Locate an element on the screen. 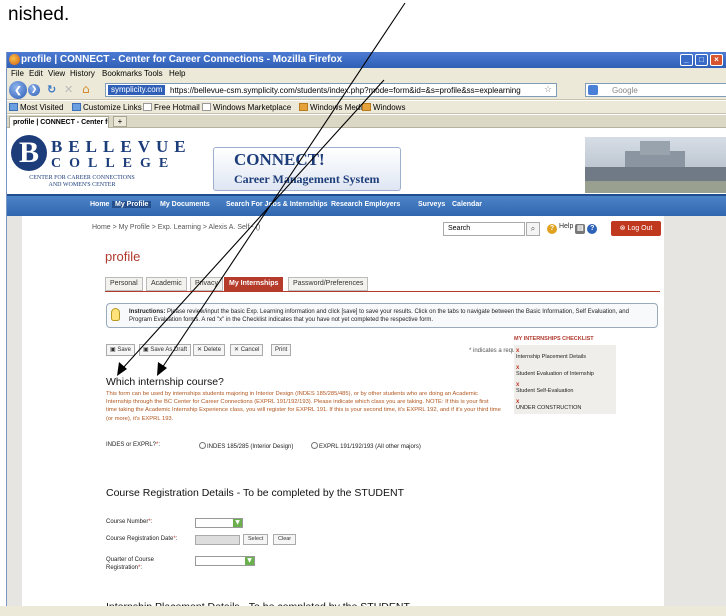  indes-exprl-label: INDES or EXPRL?*: is located at coordinates (133, 445).